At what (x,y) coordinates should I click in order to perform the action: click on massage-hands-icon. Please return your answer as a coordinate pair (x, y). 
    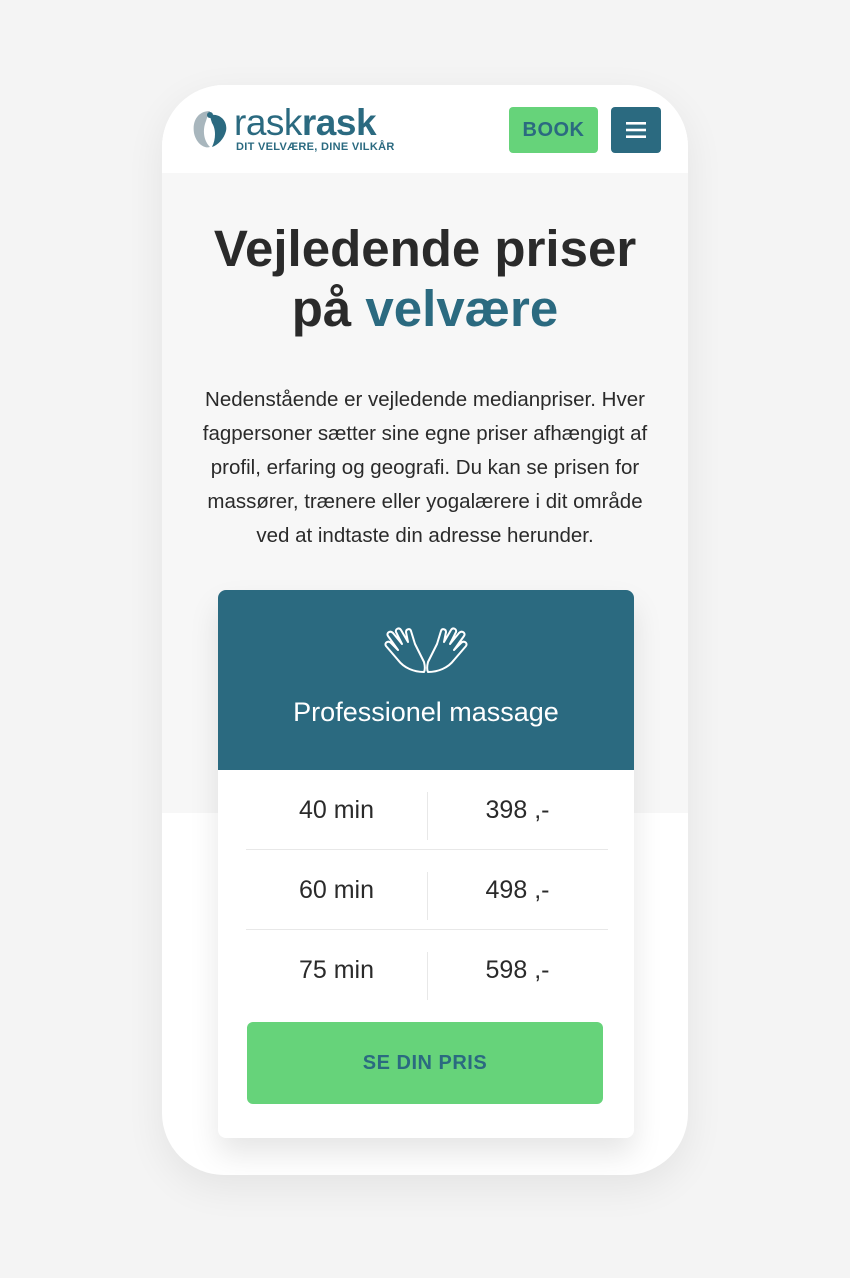
    Looking at the image, I should click on (426, 650).